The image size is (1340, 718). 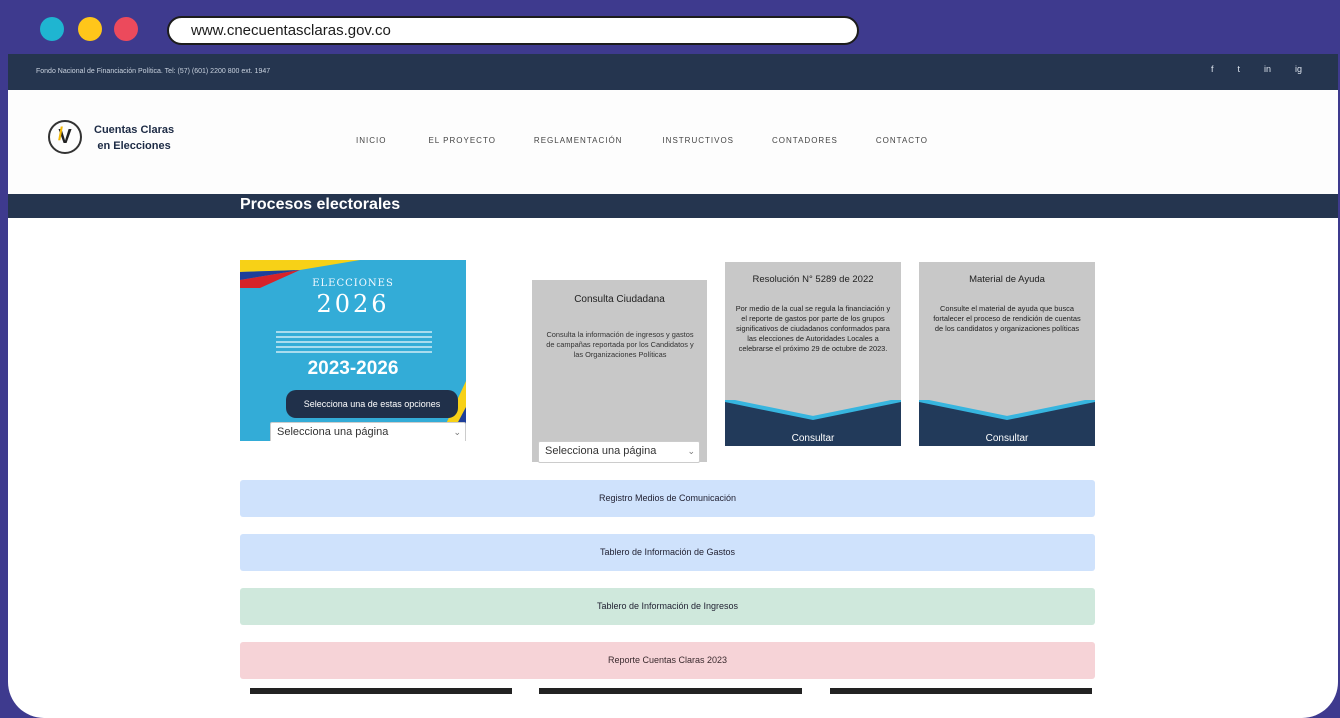 What do you see at coordinates (134, 130) in the screenshot?
I see `logo-line-1: Cuentas Claras` at bounding box center [134, 130].